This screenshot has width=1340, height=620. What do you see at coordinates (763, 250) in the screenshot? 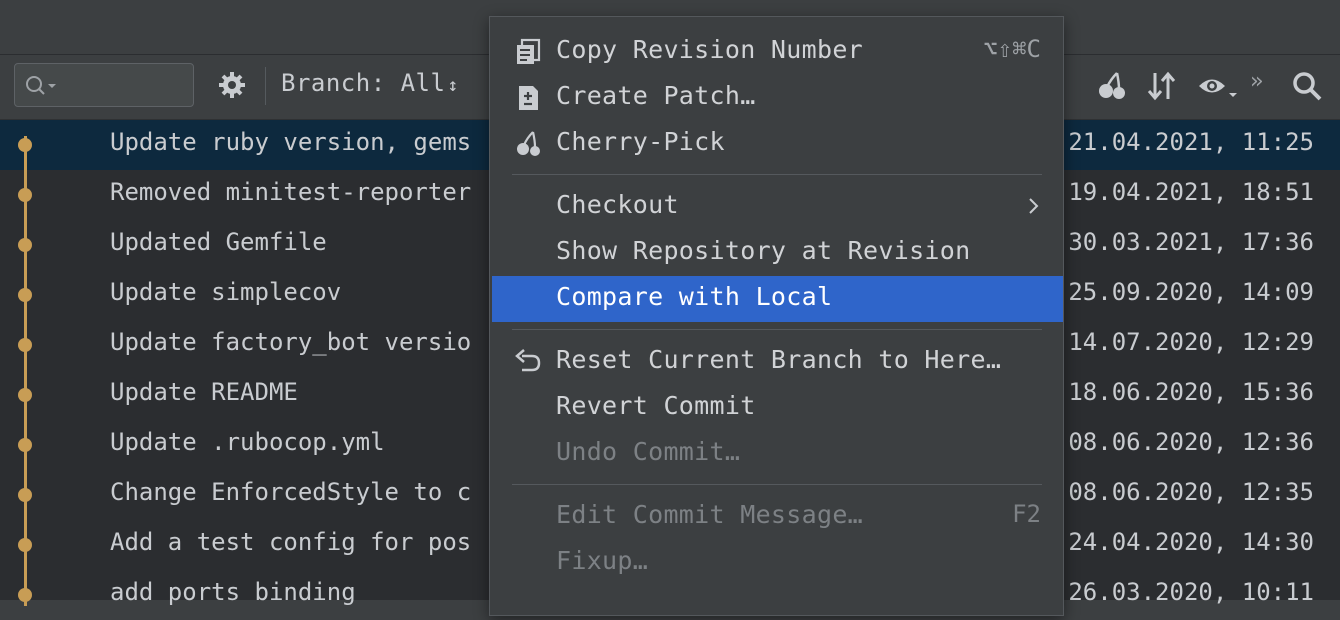
I see `menu-item-label: Show Repository at Revision` at bounding box center [763, 250].